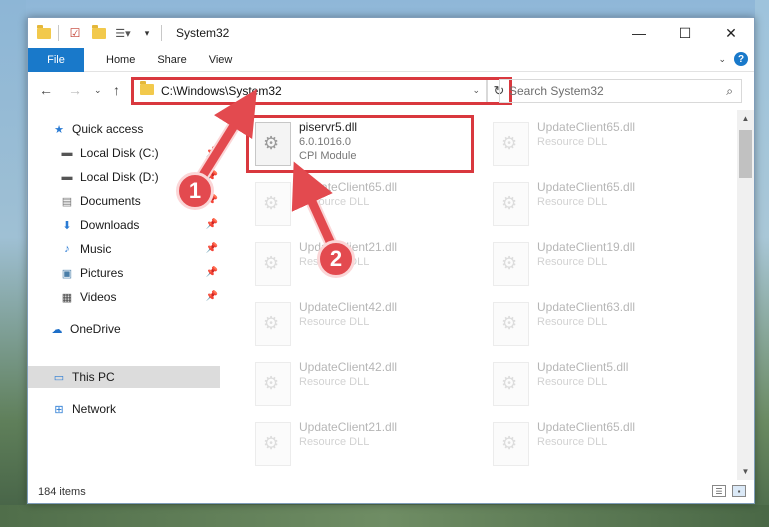 Image resolution: width=769 pixels, height=527 pixels. I want to click on file-item: UpdateClient19.dll Resource DLL, so click(602, 266).